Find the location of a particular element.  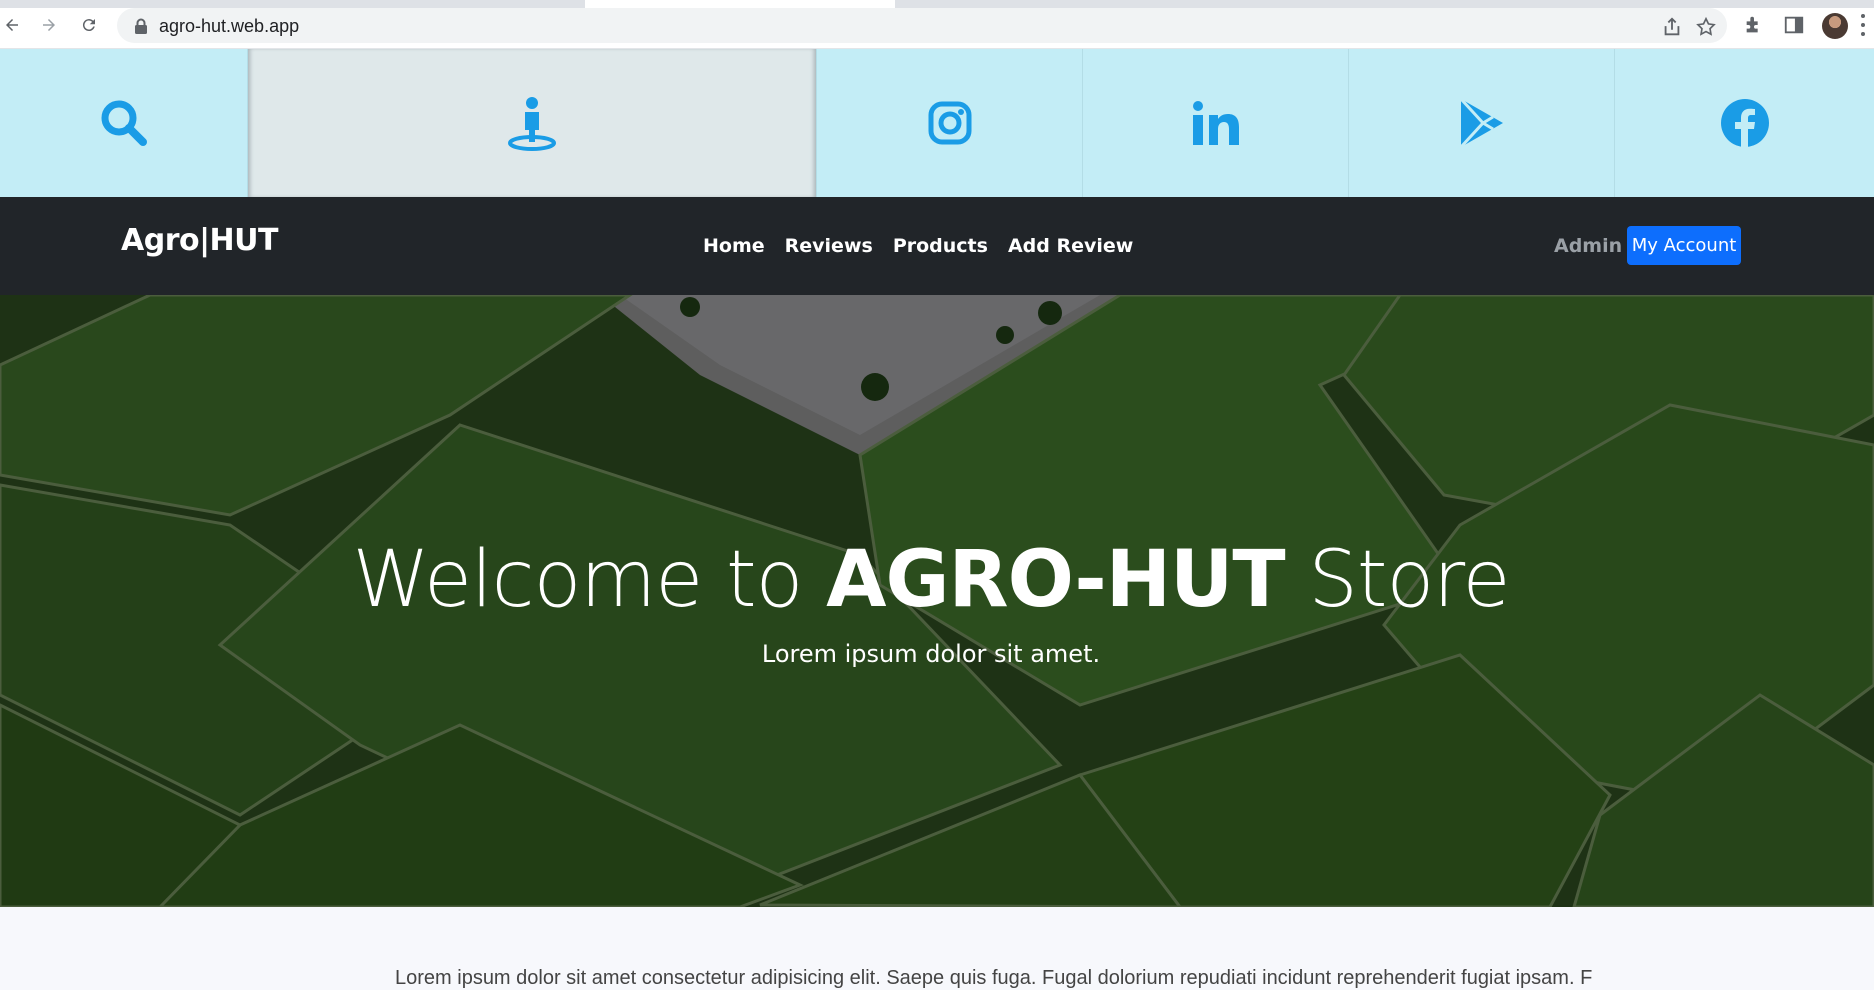

social-linkedin is located at coordinates (1216, 123).